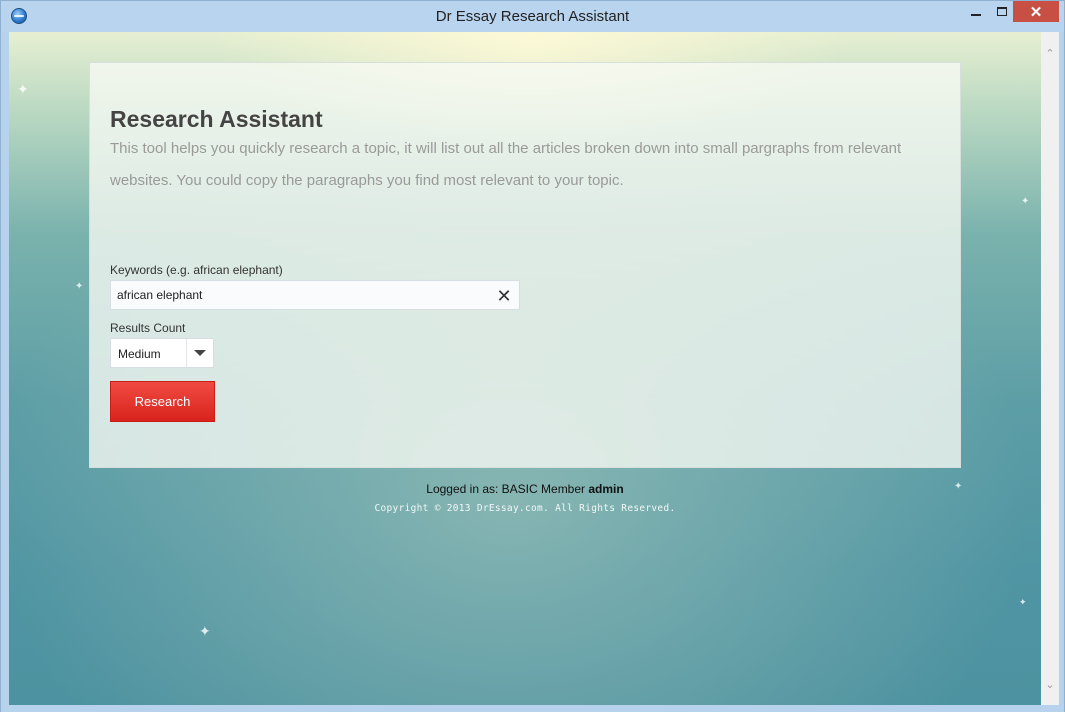  What do you see at coordinates (504, 296) in the screenshot?
I see `clear-input-icon: ✕` at bounding box center [504, 296].